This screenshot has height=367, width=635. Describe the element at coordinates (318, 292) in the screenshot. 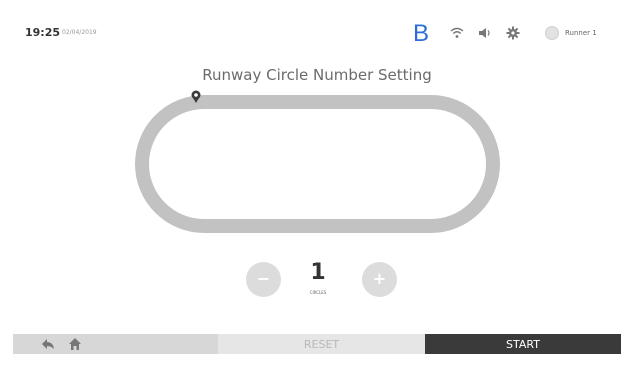

I see `circle-count-unit: CIRCLES` at that location.